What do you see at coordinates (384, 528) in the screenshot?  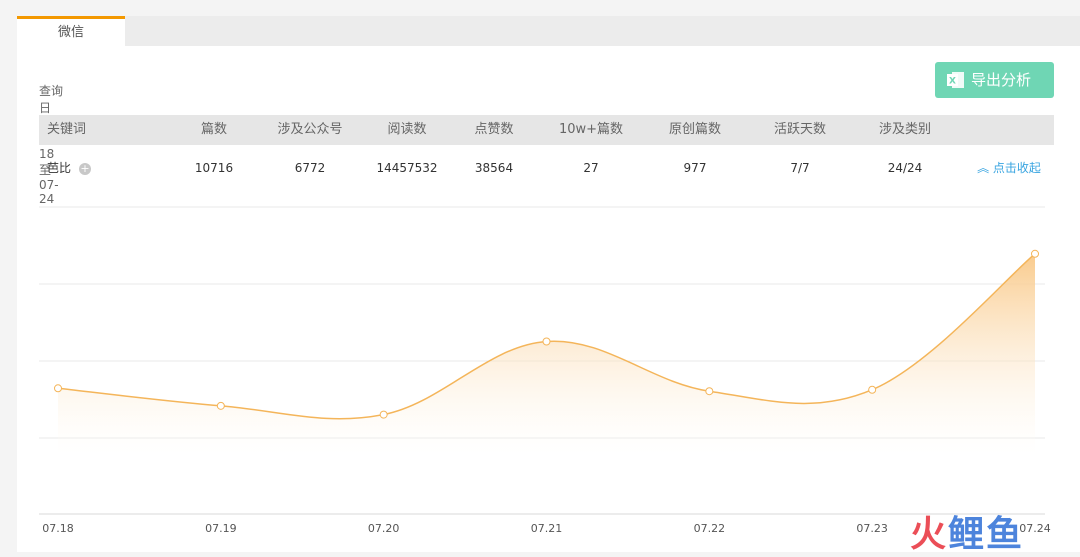 I see `x-tick-label: 07.20` at bounding box center [384, 528].